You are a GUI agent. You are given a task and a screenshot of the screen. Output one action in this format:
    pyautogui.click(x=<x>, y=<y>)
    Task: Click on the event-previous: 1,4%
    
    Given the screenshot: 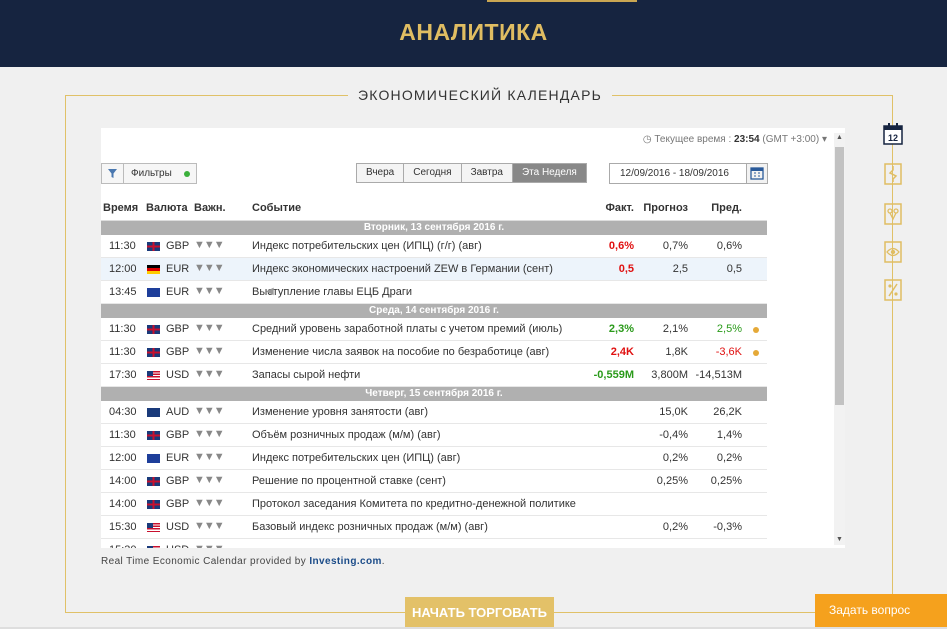 What is the action you would take?
    pyautogui.click(x=729, y=435)
    